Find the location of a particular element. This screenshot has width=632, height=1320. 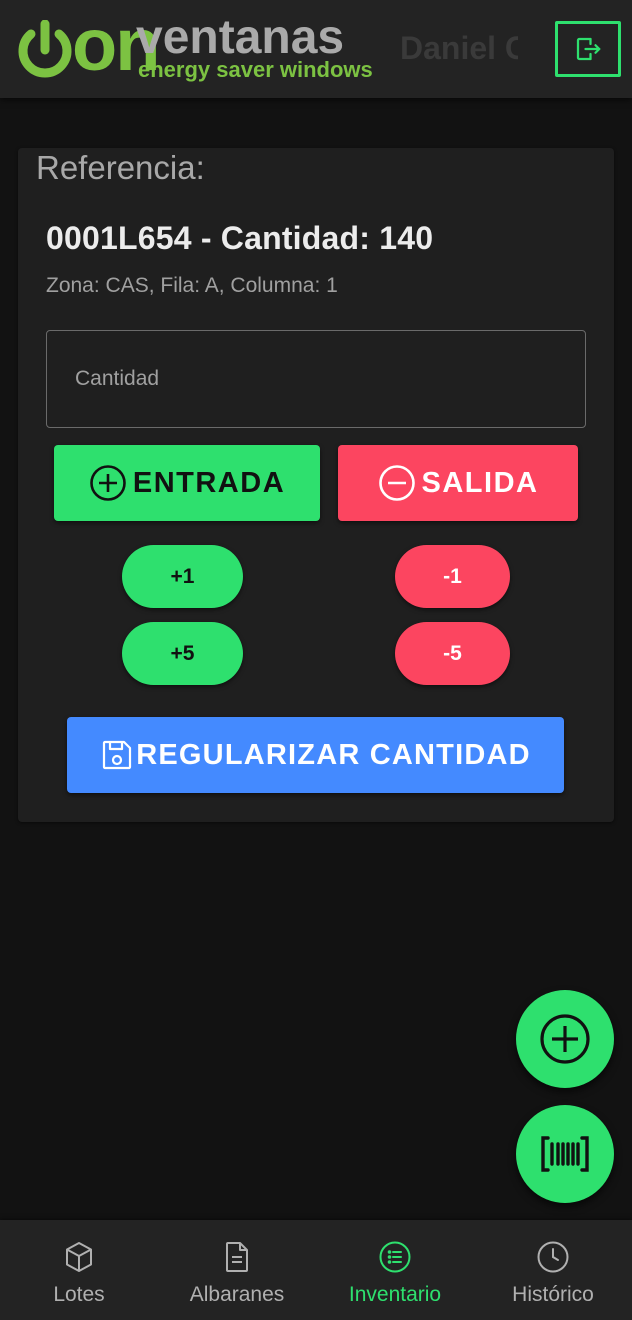

clock-icon is located at coordinates (553, 1257).